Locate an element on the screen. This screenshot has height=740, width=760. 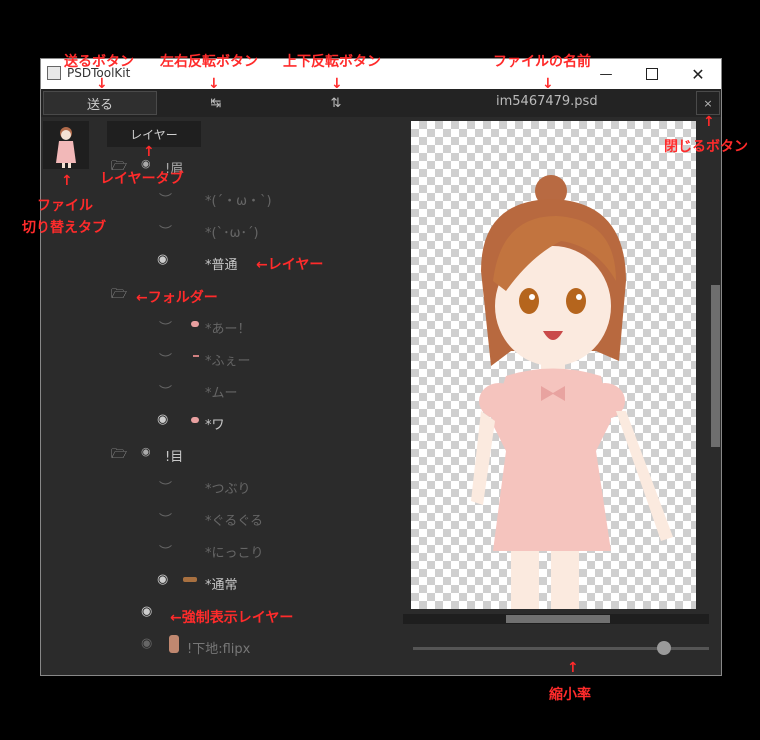
layer-row: ︶ *ぐるぐる is located at coordinates (221, 517).